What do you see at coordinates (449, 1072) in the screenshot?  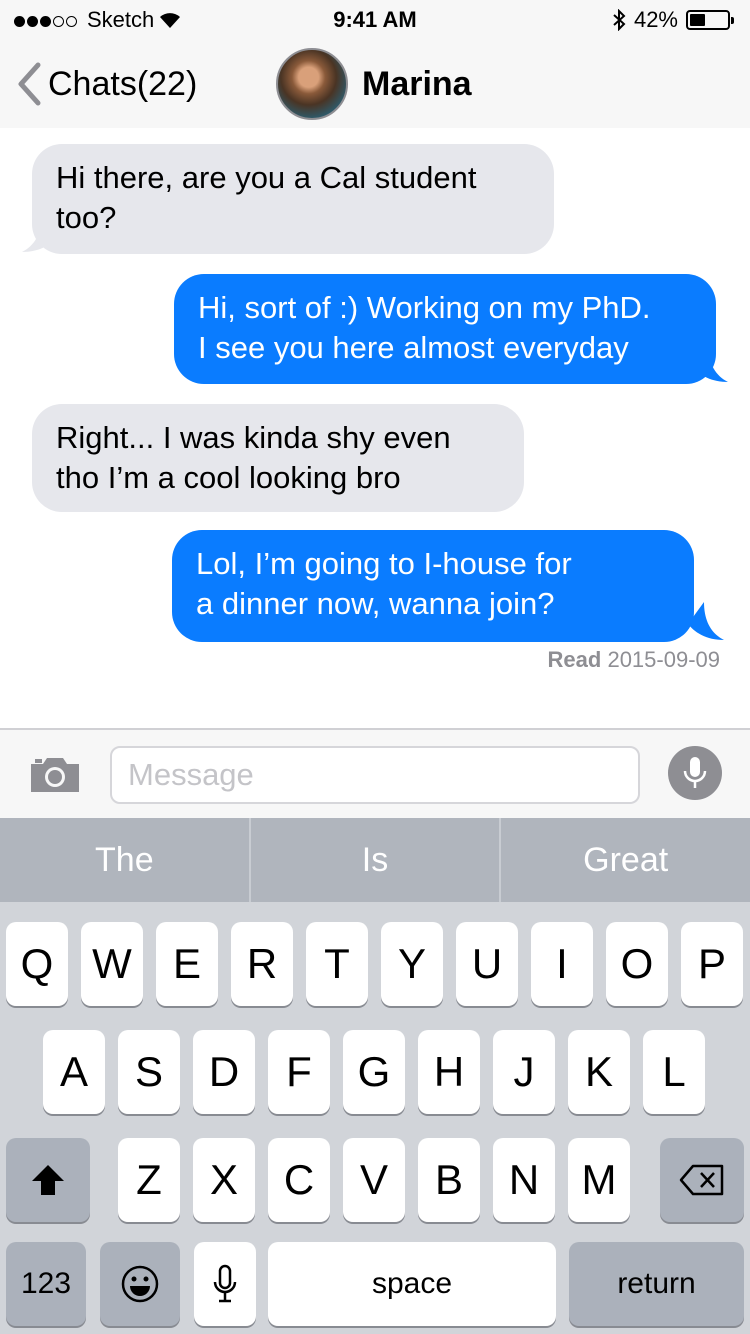 I see `key-h: H` at bounding box center [449, 1072].